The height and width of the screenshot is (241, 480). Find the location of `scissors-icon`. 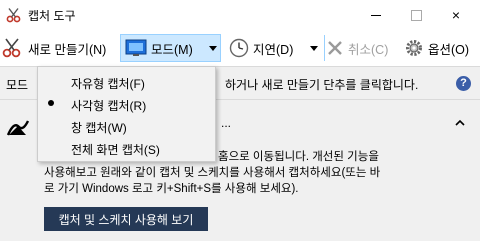

scissors-icon is located at coordinates (13, 15).